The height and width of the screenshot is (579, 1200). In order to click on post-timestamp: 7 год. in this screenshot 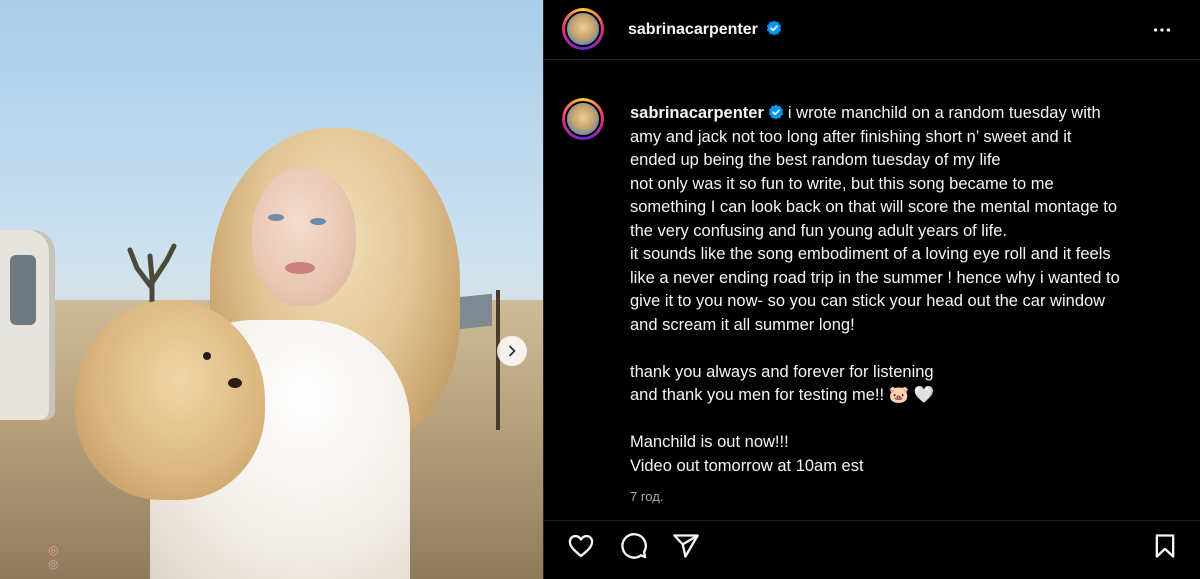, I will do `click(646, 496)`.